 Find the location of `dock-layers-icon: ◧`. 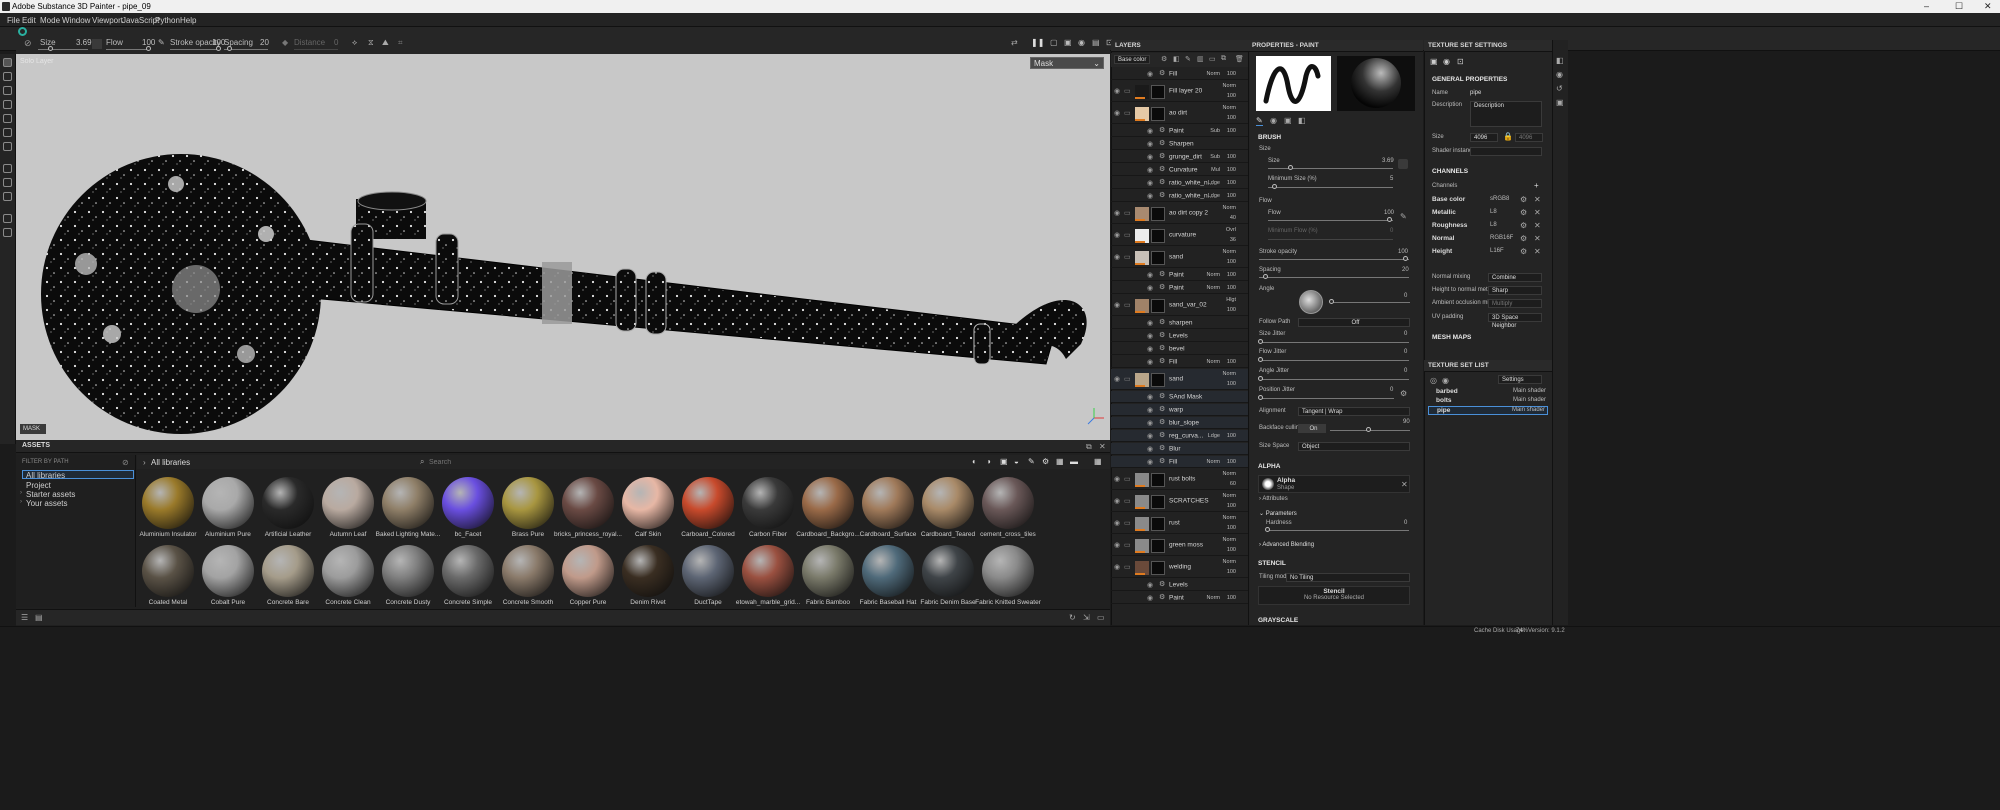

dock-layers-icon: ◧ is located at coordinates (1560, 60).